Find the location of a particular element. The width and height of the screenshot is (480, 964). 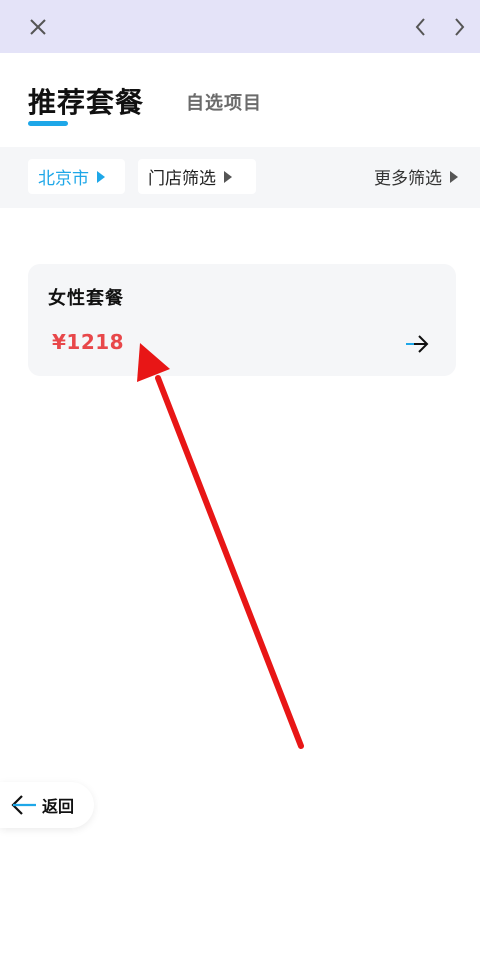

chevron-left-icon is located at coordinates (421, 27).